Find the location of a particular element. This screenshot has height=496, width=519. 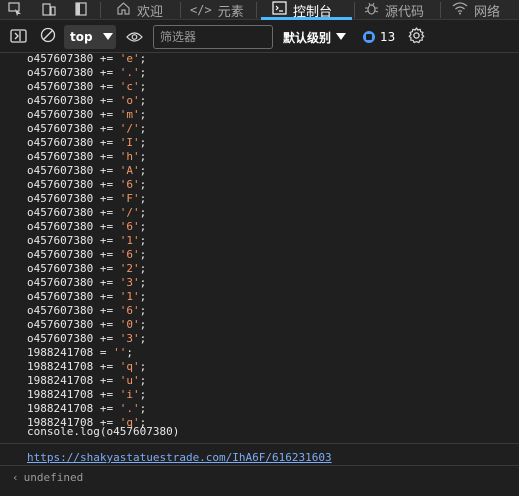

console-toolbar: top 默认级别 13 is located at coordinates (259, 37).